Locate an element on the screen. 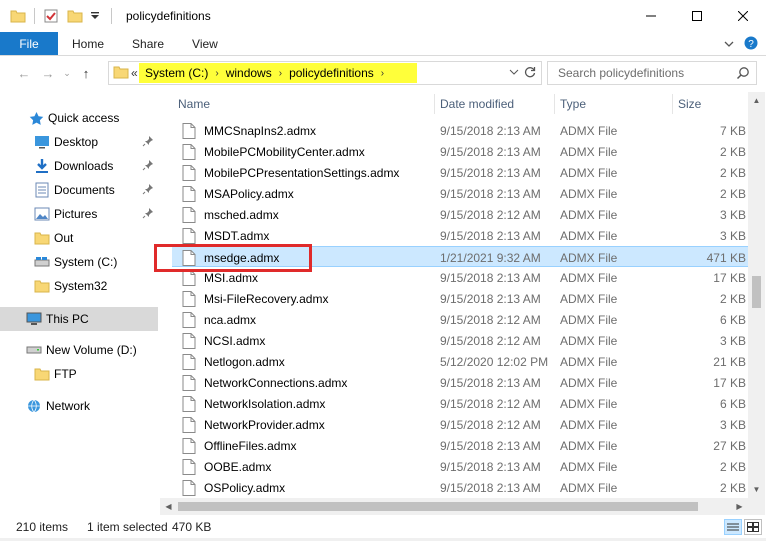 The width and height of the screenshot is (766, 541). recent-locations-button: ⌄ is located at coordinates (67, 73).